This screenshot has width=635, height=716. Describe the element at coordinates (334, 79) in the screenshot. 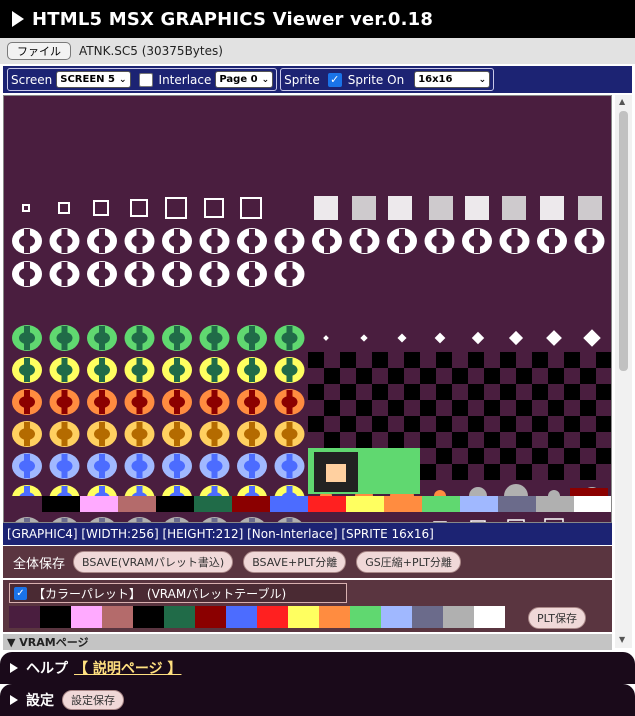

I see `sprite-on-checkbox: ✓` at that location.